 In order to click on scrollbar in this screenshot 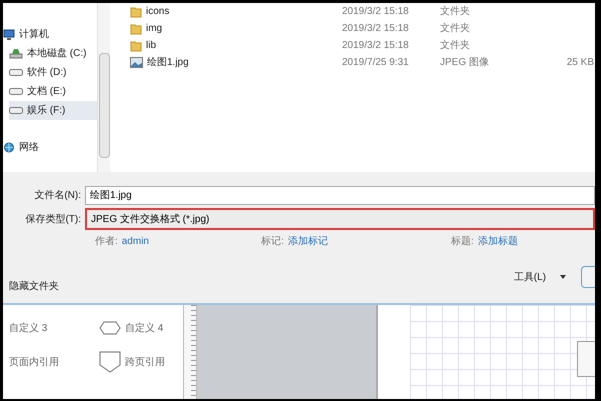, I will do `click(103, 87)`.